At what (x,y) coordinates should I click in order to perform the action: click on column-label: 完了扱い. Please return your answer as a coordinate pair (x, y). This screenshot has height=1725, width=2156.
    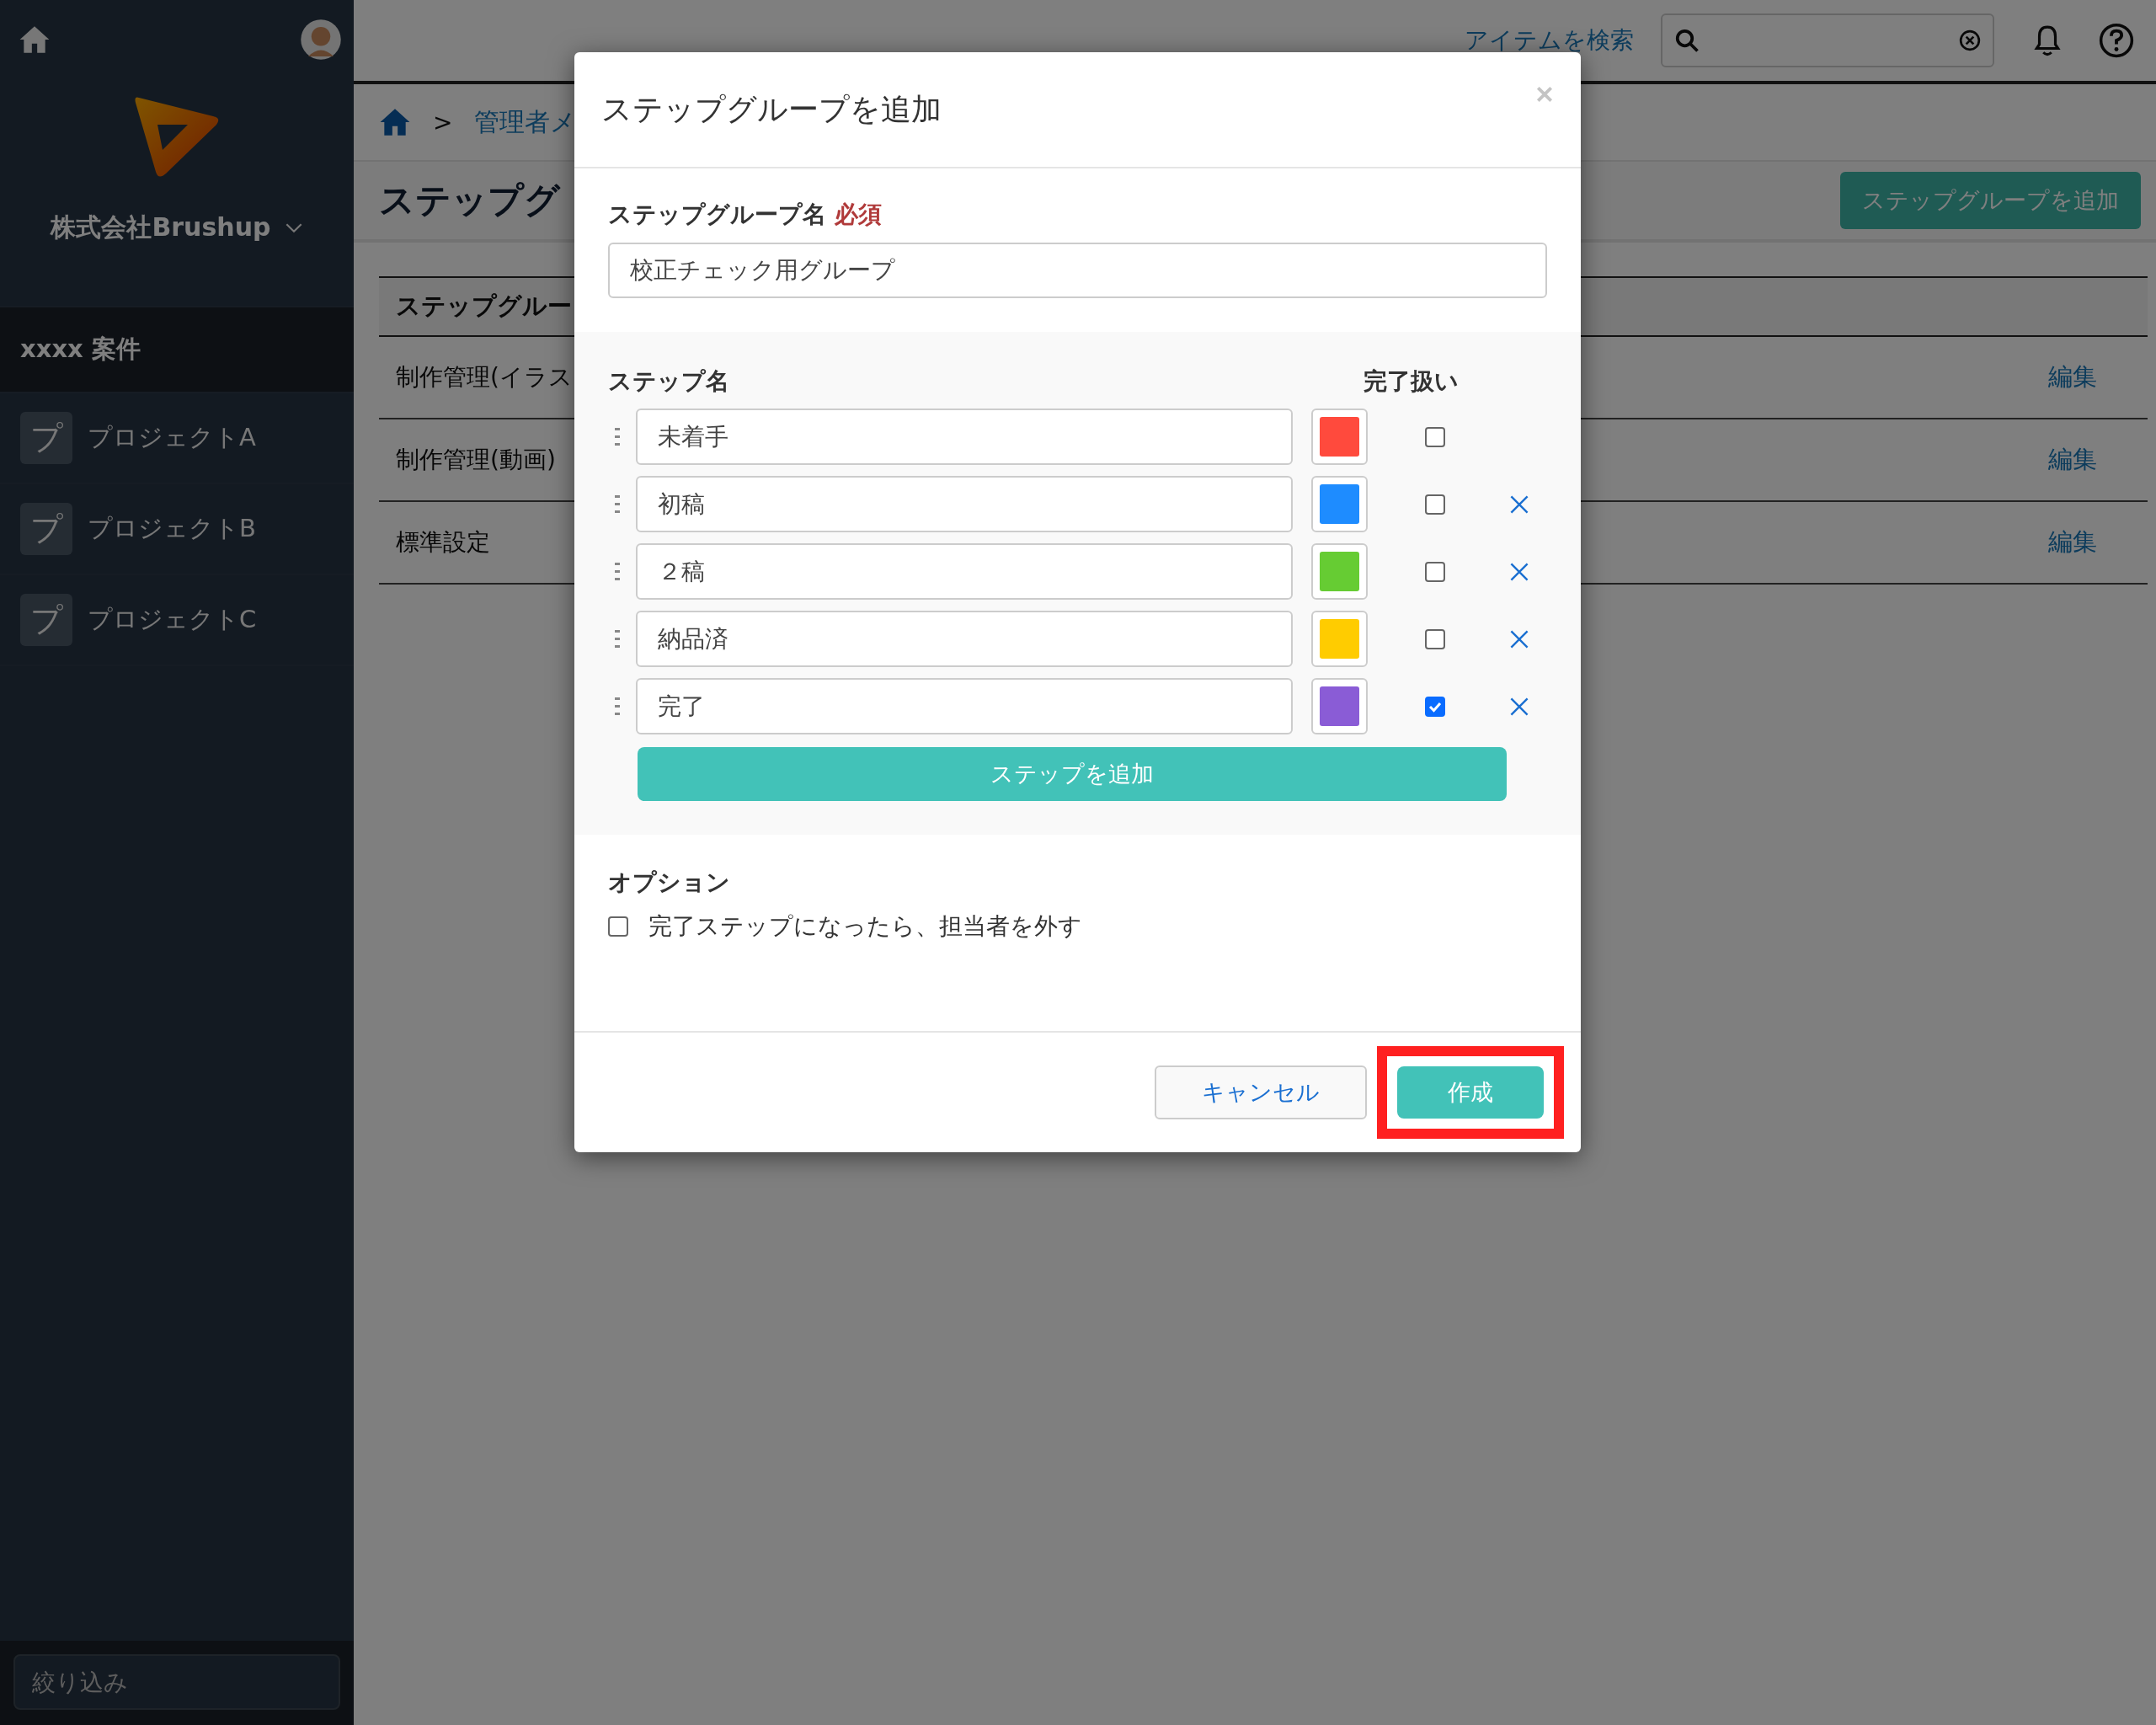
    Looking at the image, I should click on (1411, 381).